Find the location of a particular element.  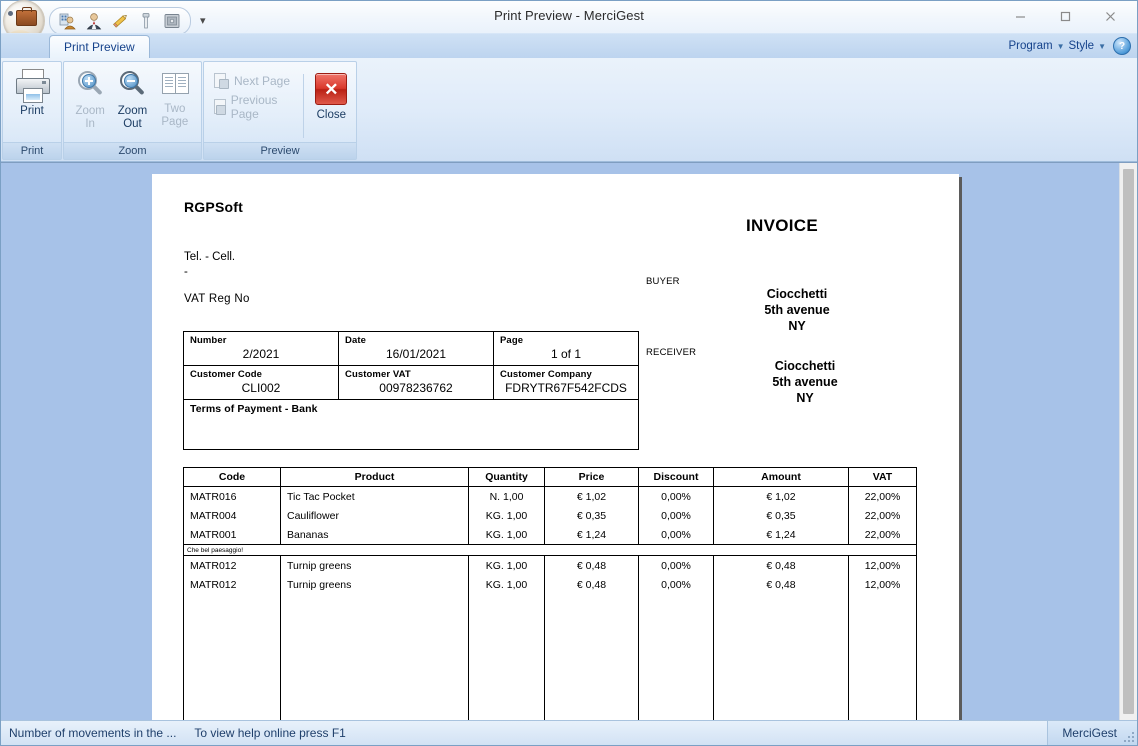

note-row: Che bel paesaggio! is located at coordinates (550, 550).